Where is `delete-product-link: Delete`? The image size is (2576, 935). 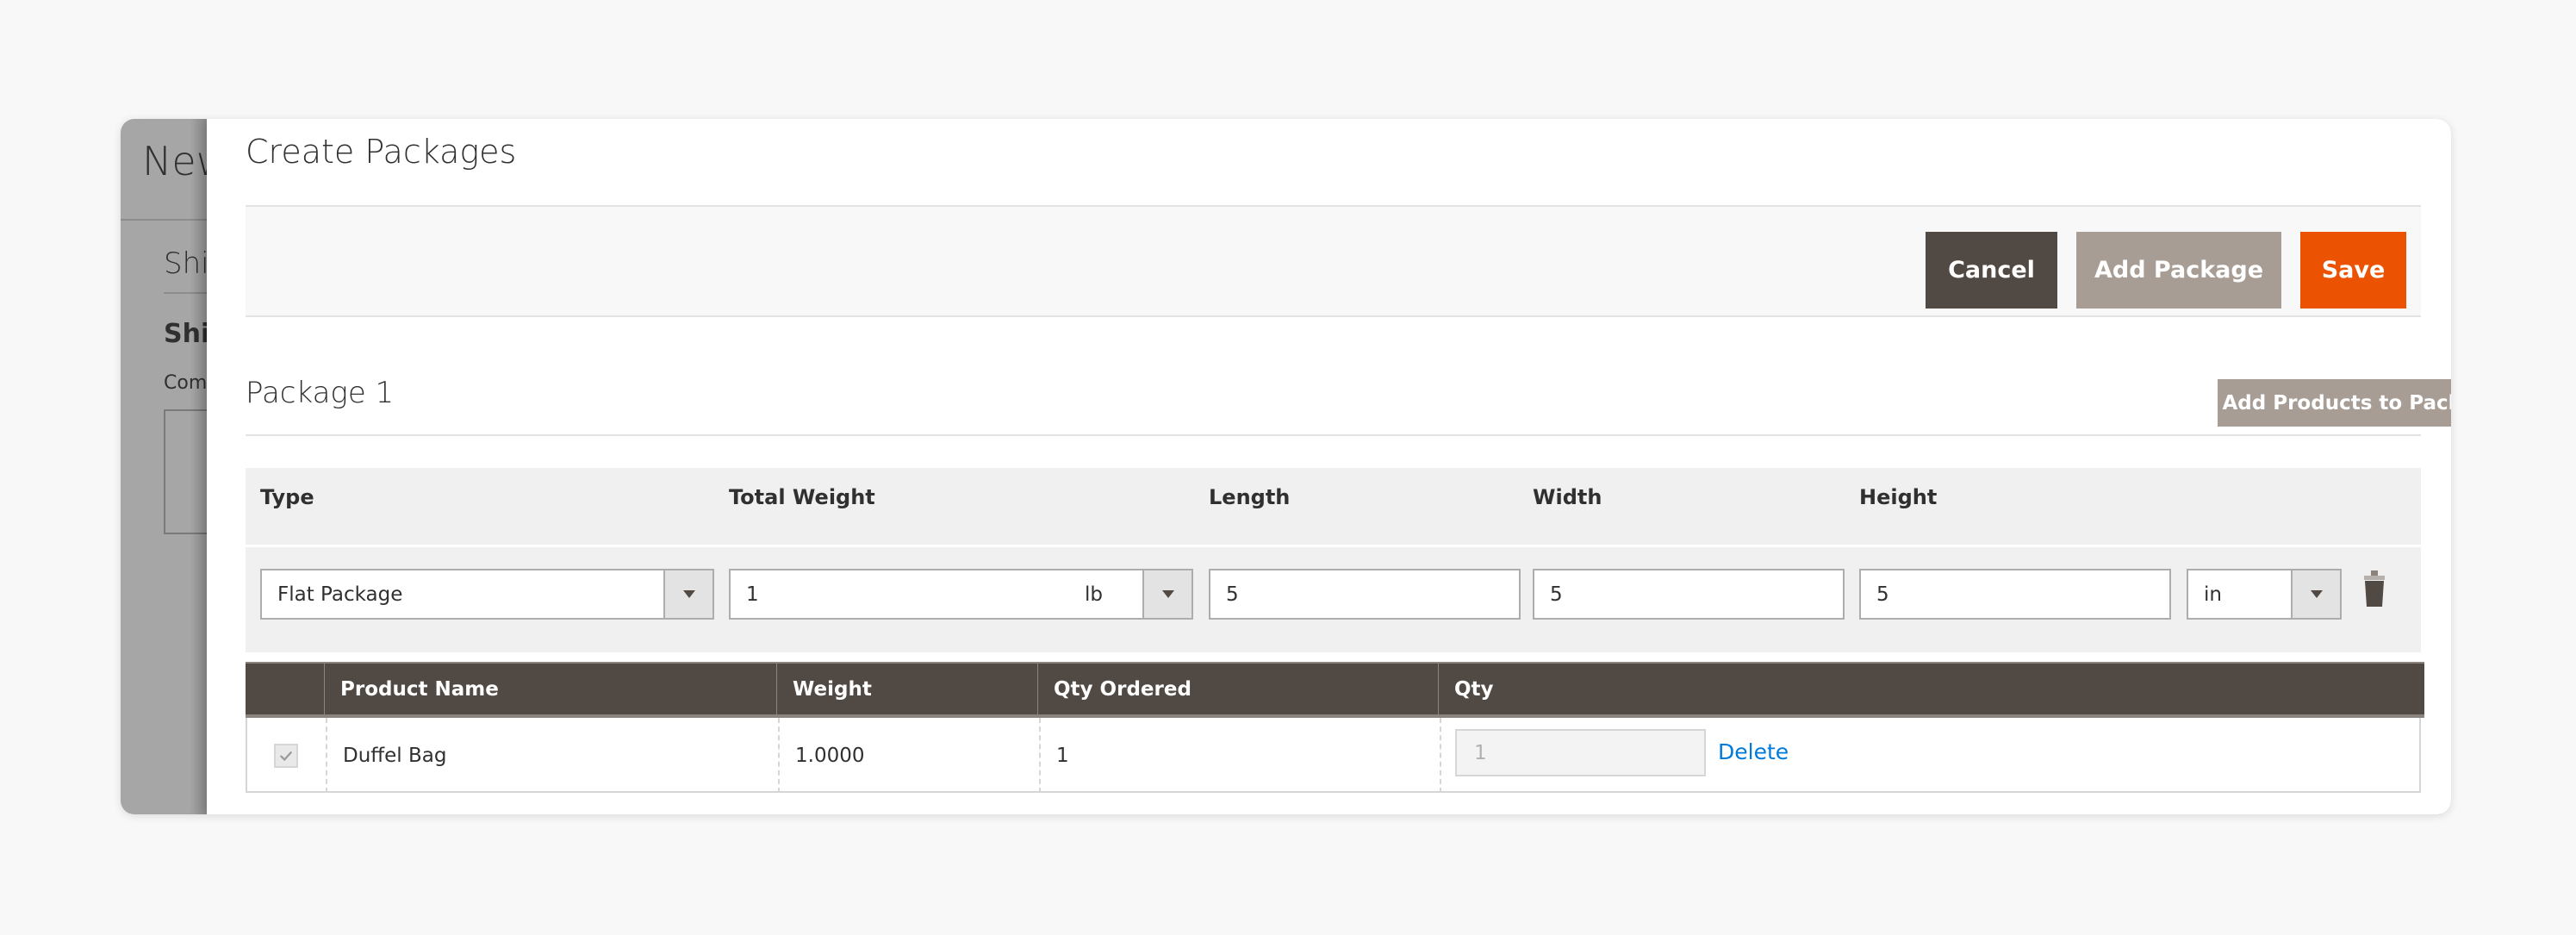 delete-product-link: Delete is located at coordinates (1754, 751).